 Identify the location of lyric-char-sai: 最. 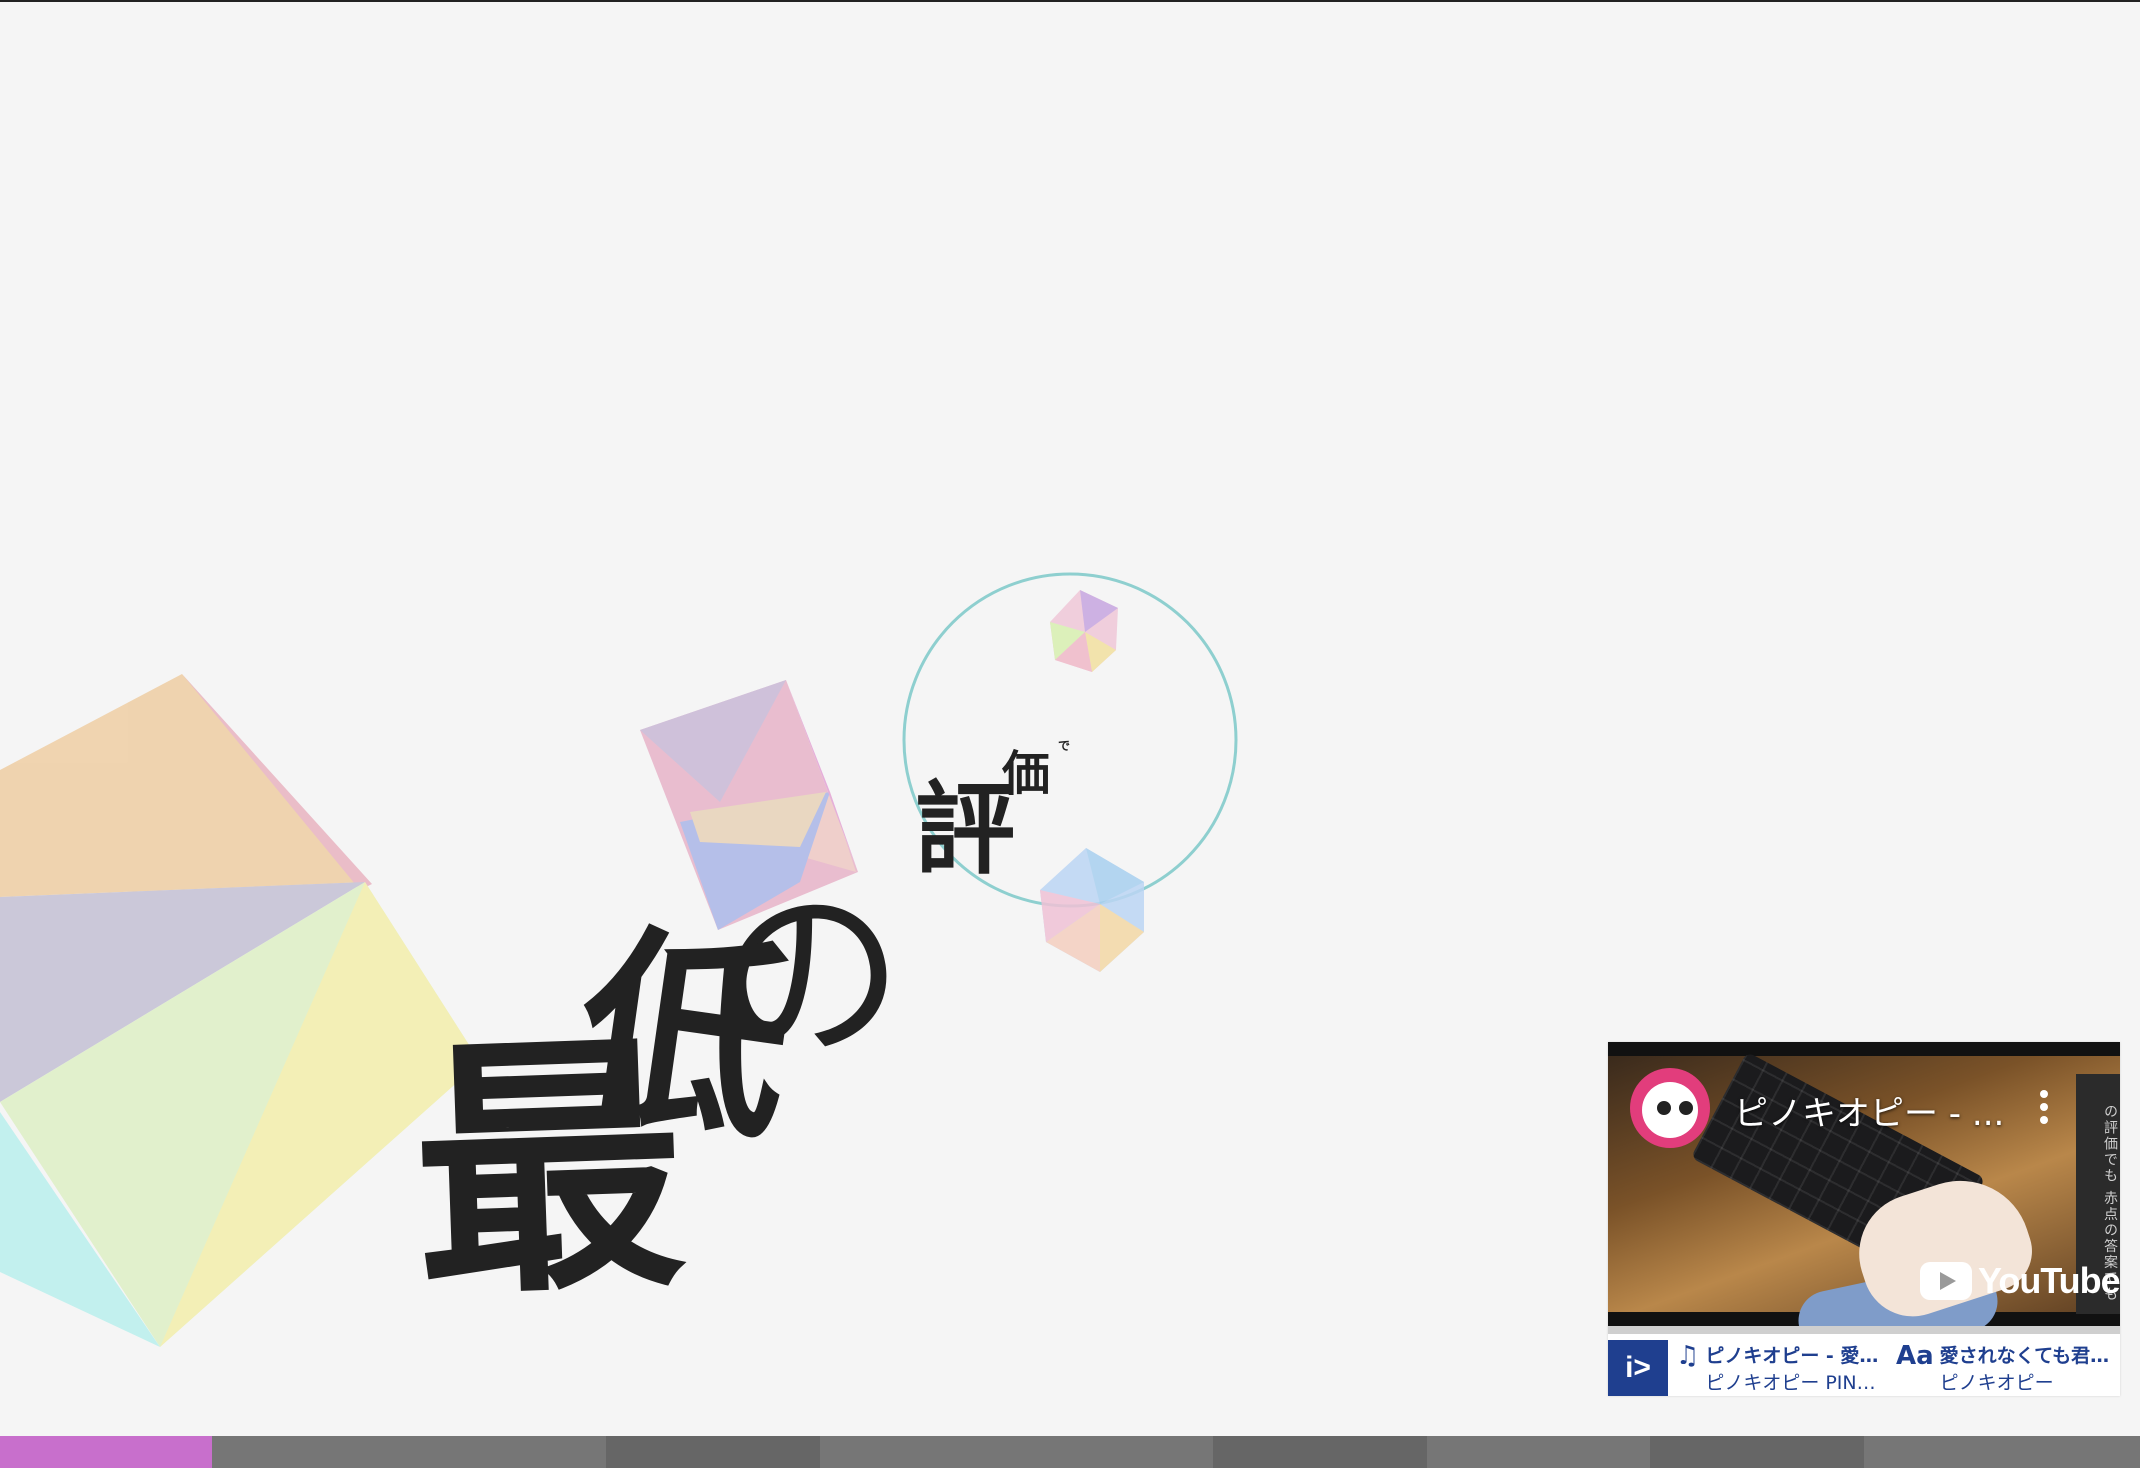
(549, 1170).